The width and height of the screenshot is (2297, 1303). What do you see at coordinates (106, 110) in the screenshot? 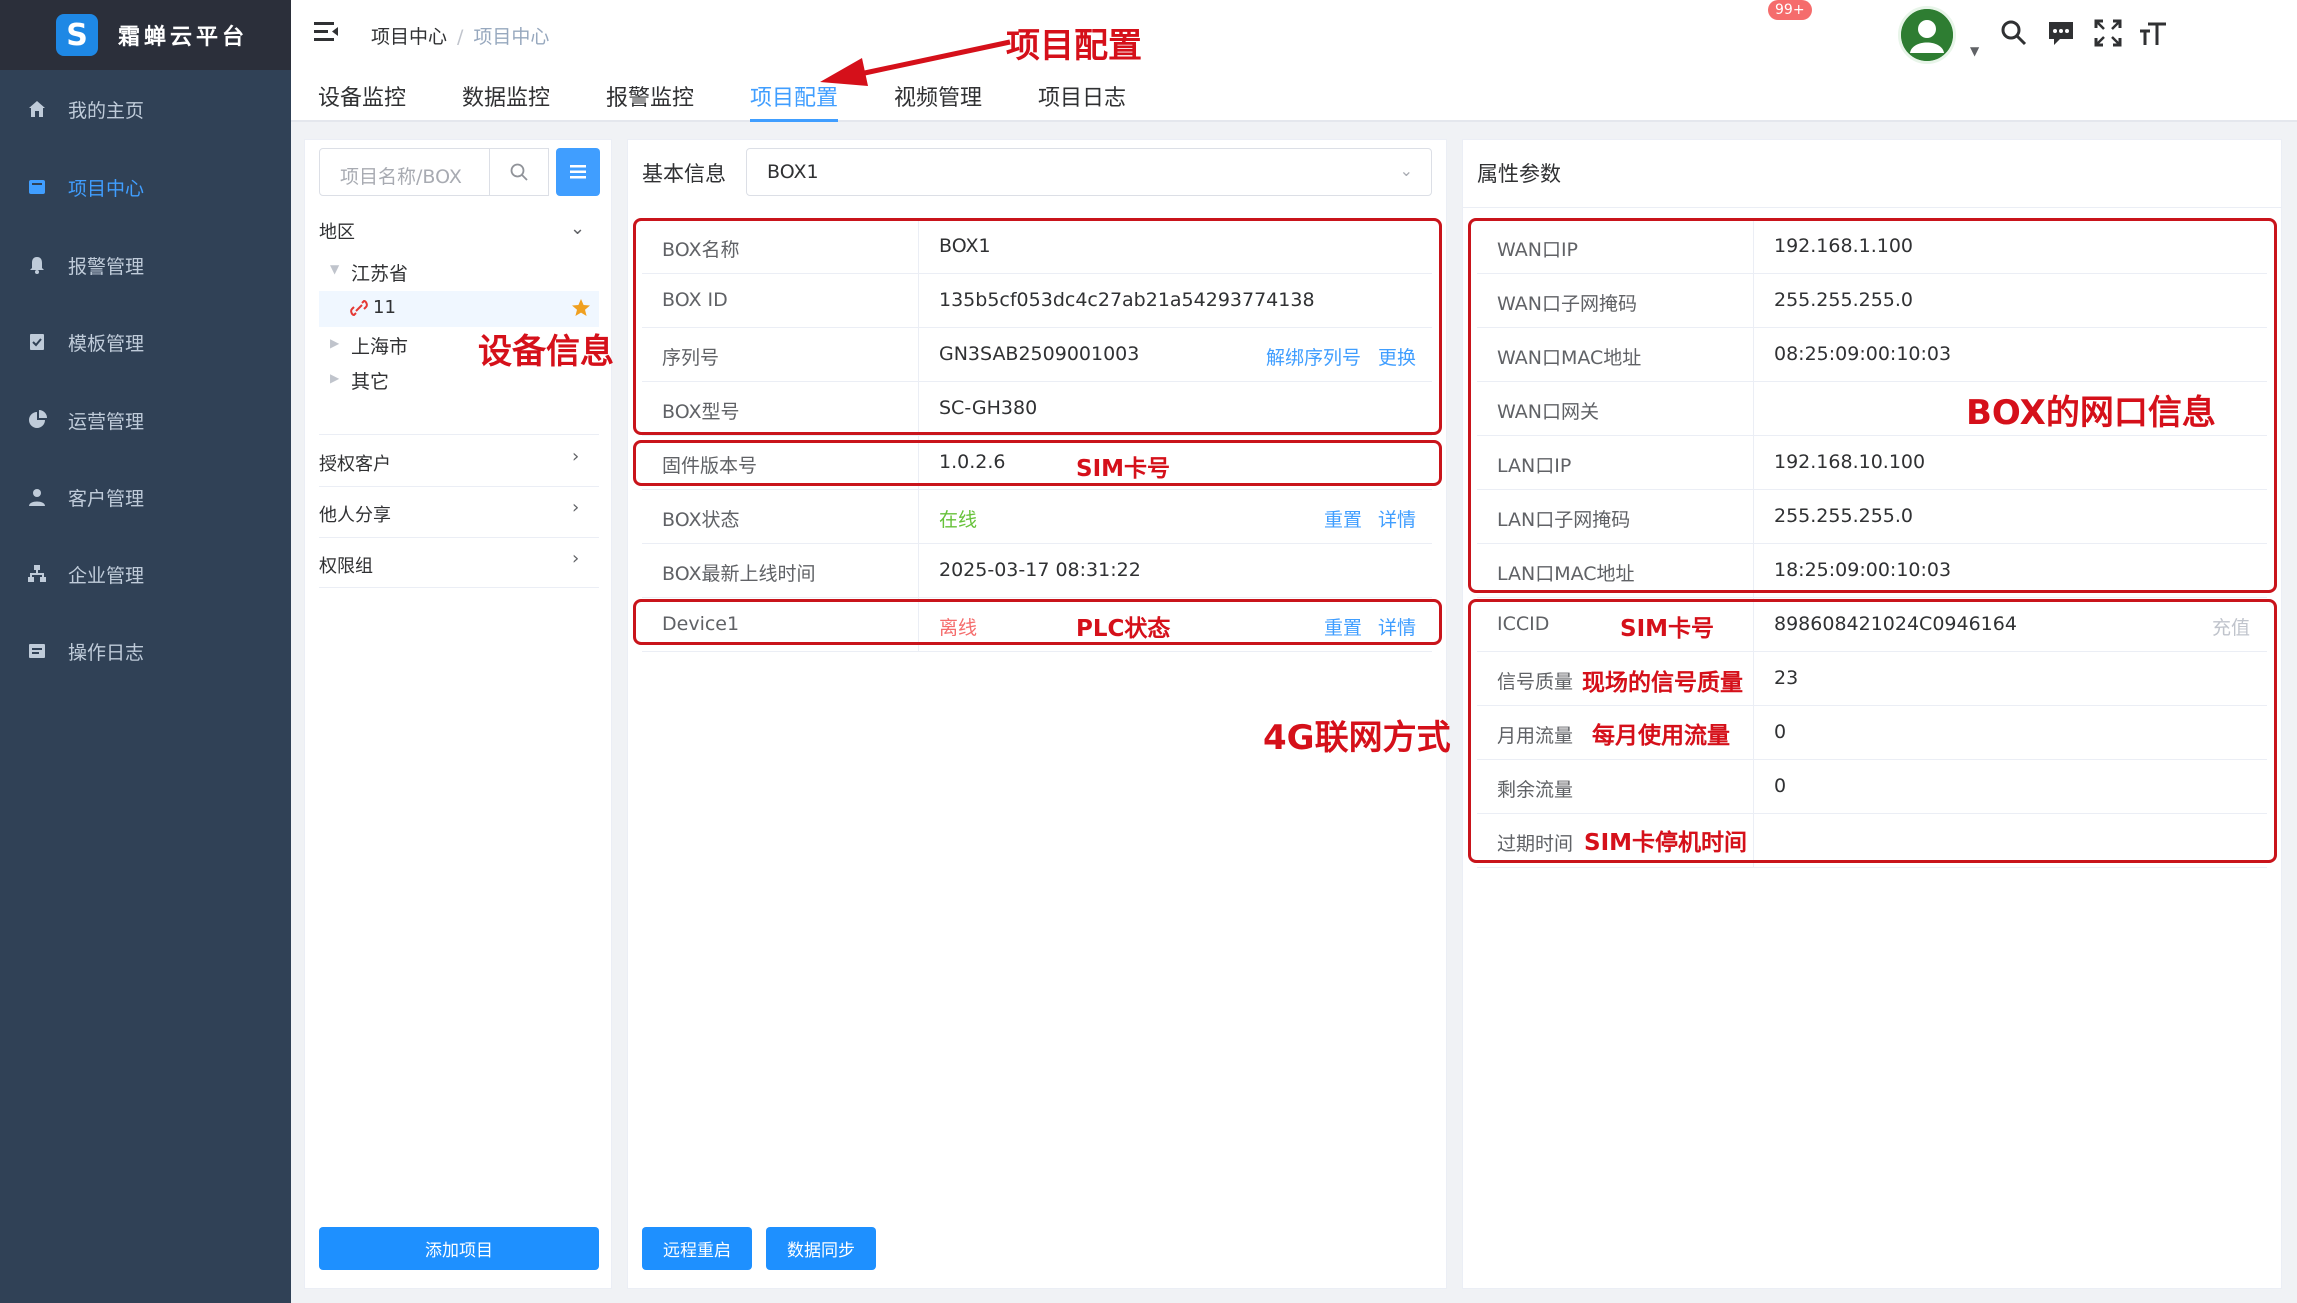
I see `sidebar-item-label: 我的主页` at bounding box center [106, 110].